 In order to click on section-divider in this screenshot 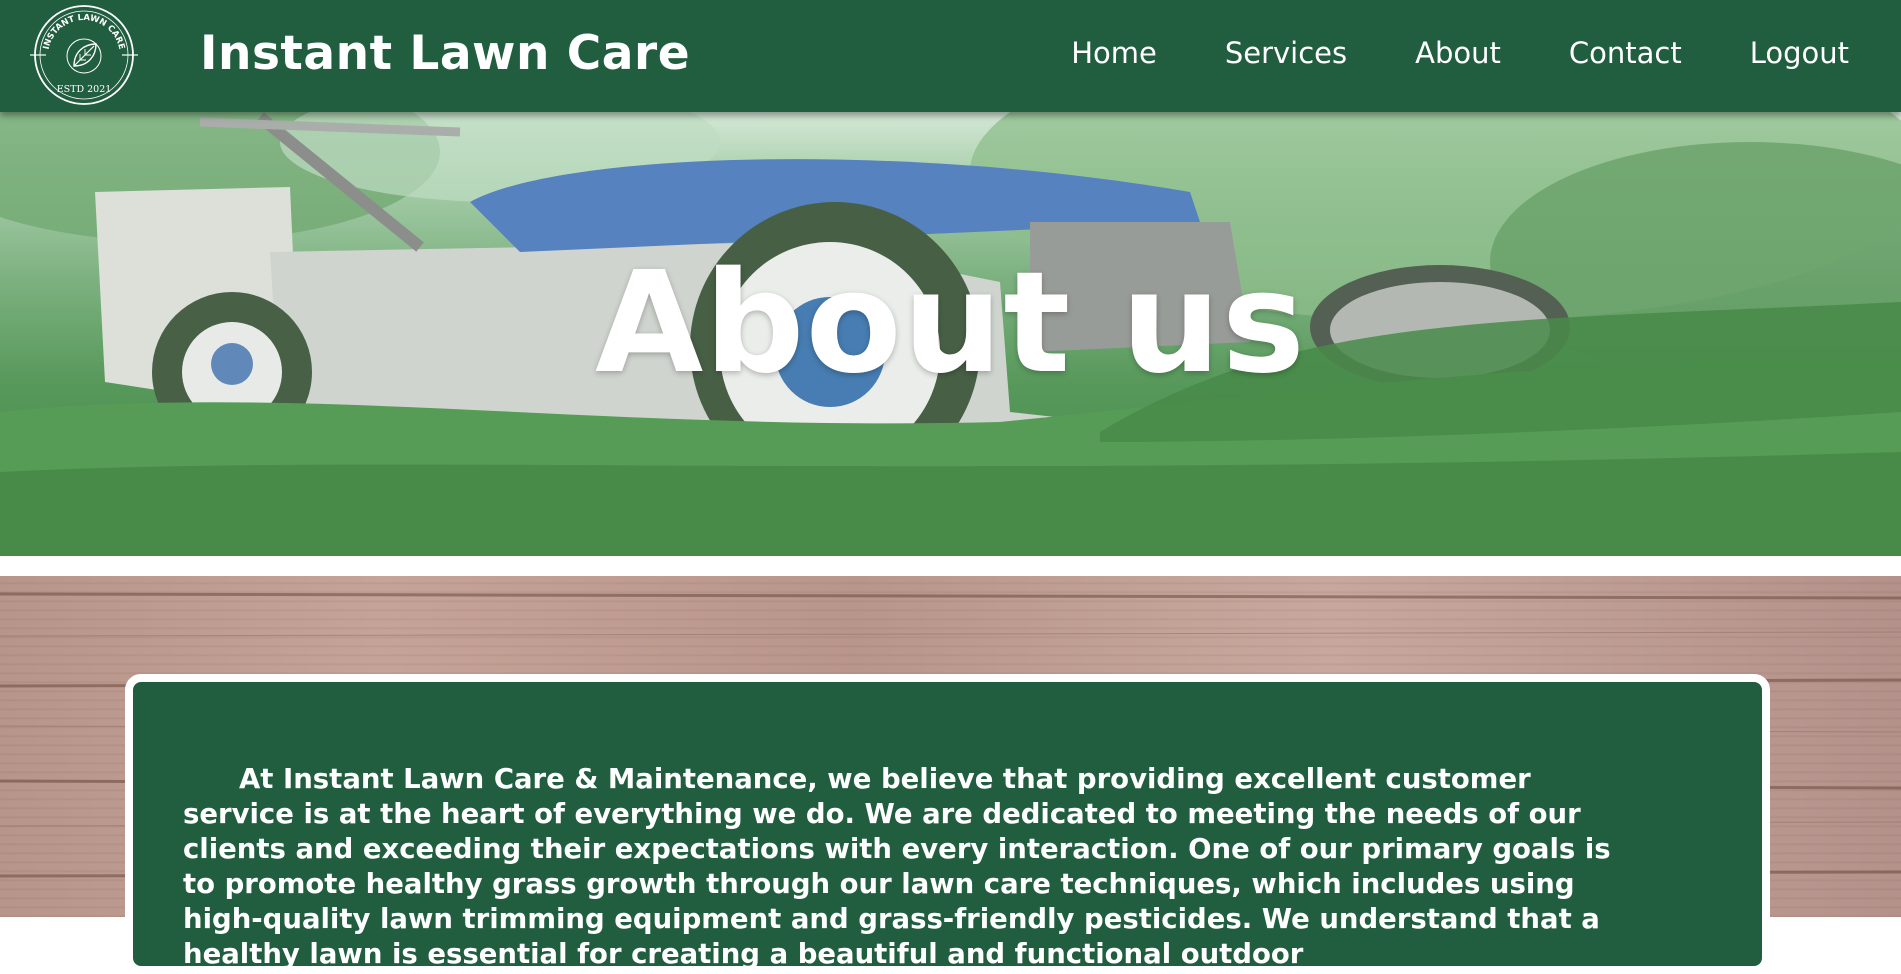, I will do `click(950, 566)`.